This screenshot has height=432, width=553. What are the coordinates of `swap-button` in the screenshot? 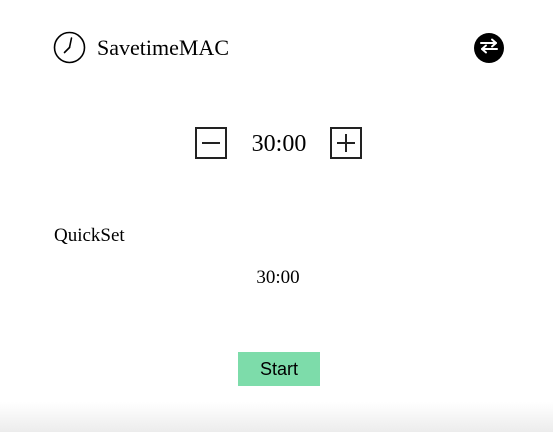 It's located at (489, 48).